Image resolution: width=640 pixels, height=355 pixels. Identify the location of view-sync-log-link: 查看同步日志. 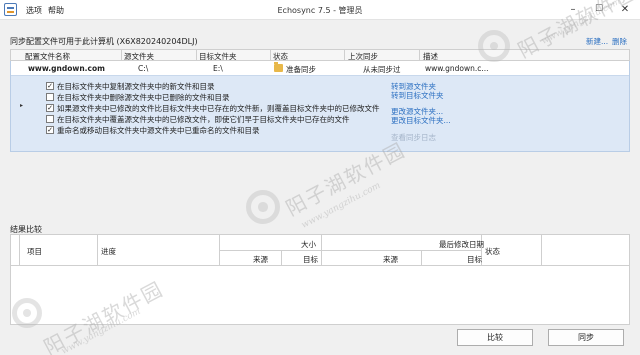
(413, 137).